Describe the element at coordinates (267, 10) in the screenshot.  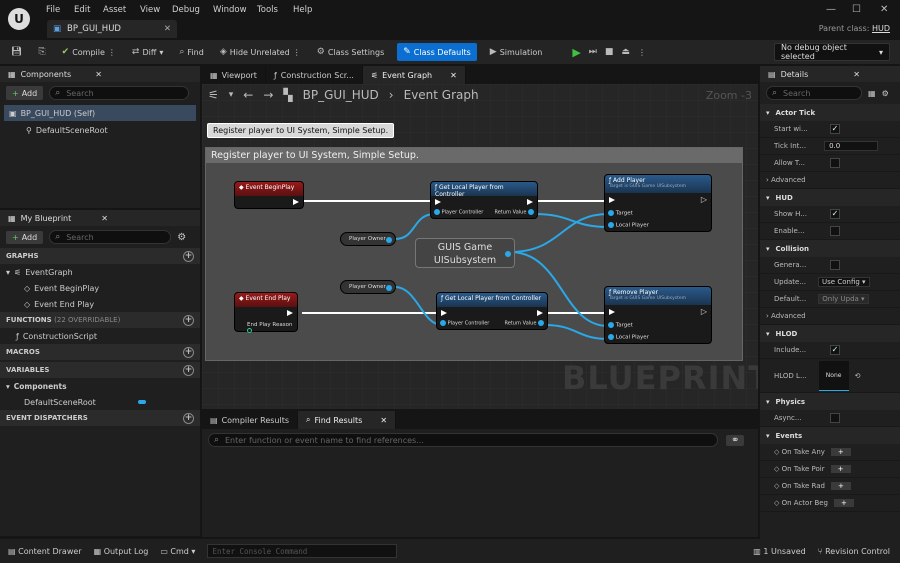
I see `menu-tools: Tools` at that location.